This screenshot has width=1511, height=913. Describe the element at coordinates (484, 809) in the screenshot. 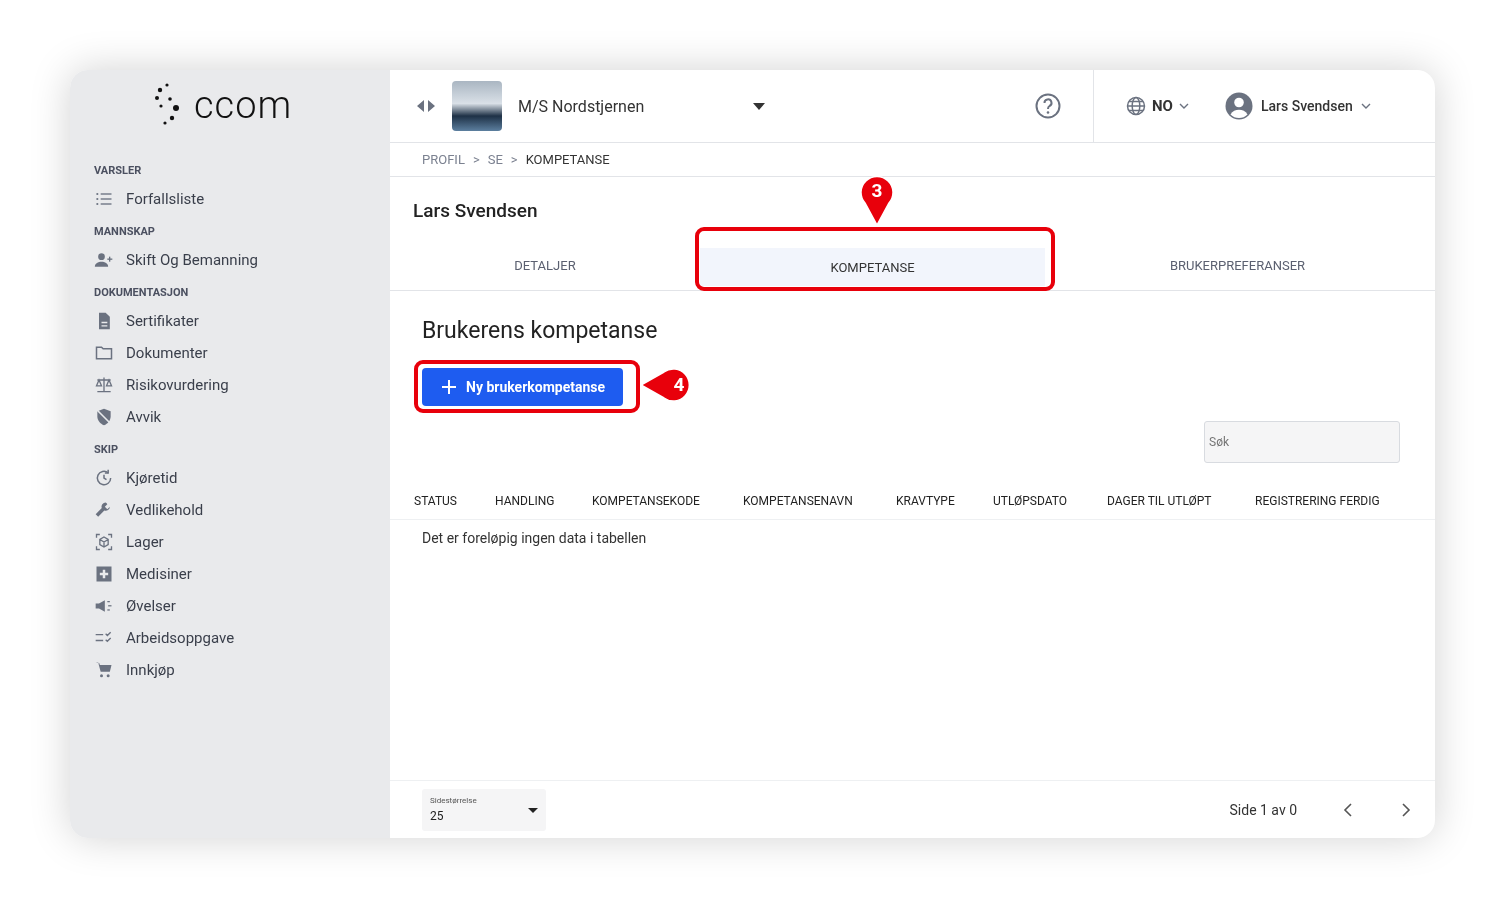

I see `page-size-select: Sidestørrelse 25` at that location.